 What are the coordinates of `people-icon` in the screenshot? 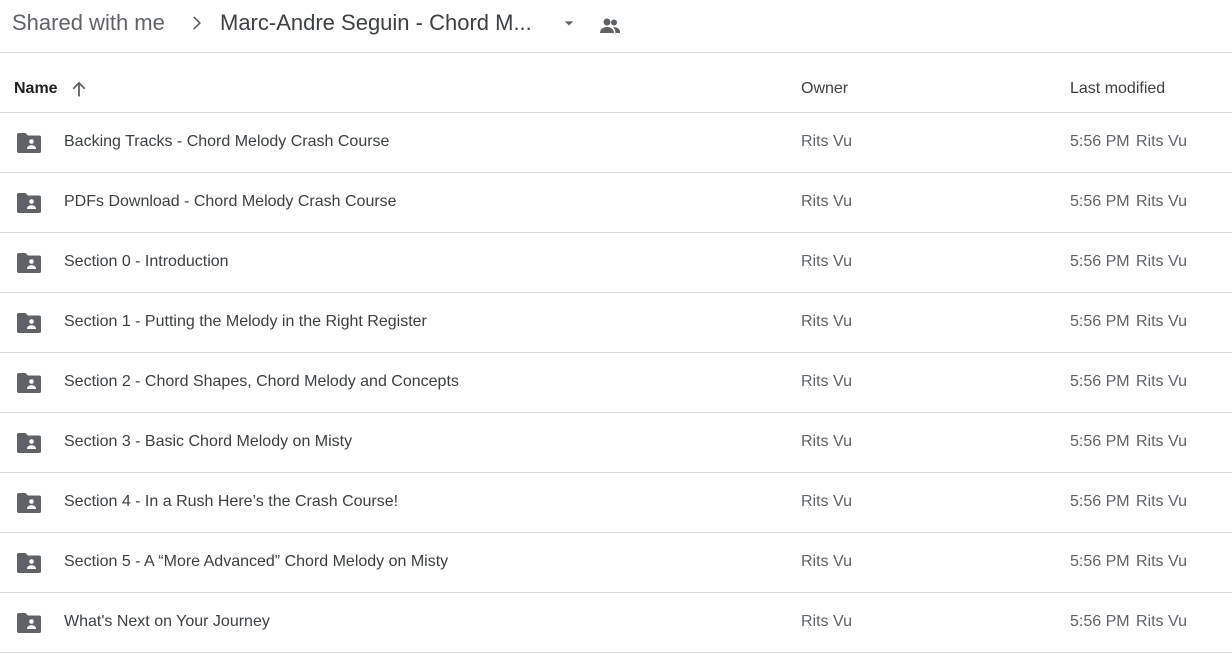 It's located at (610, 26).